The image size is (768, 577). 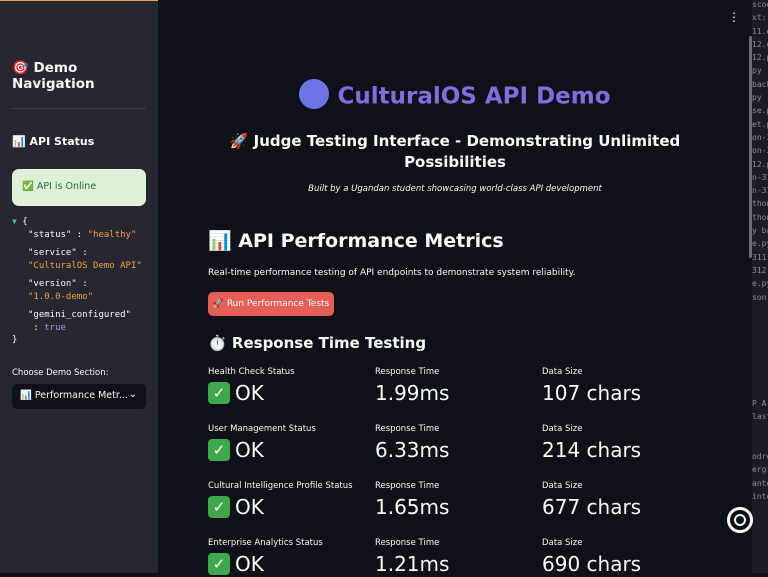 I want to click on data-size-metric: Data Size 677 chars, so click(x=591, y=500).